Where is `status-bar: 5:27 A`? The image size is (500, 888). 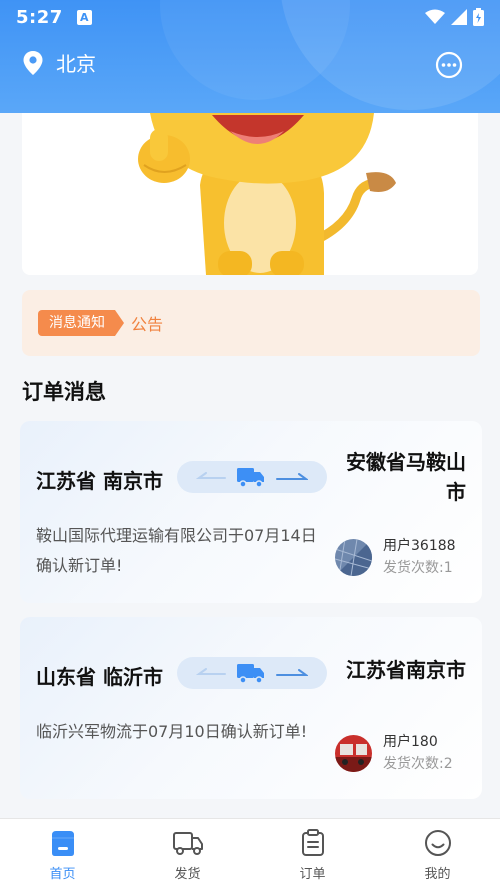 status-bar: 5:27 A is located at coordinates (250, 17).